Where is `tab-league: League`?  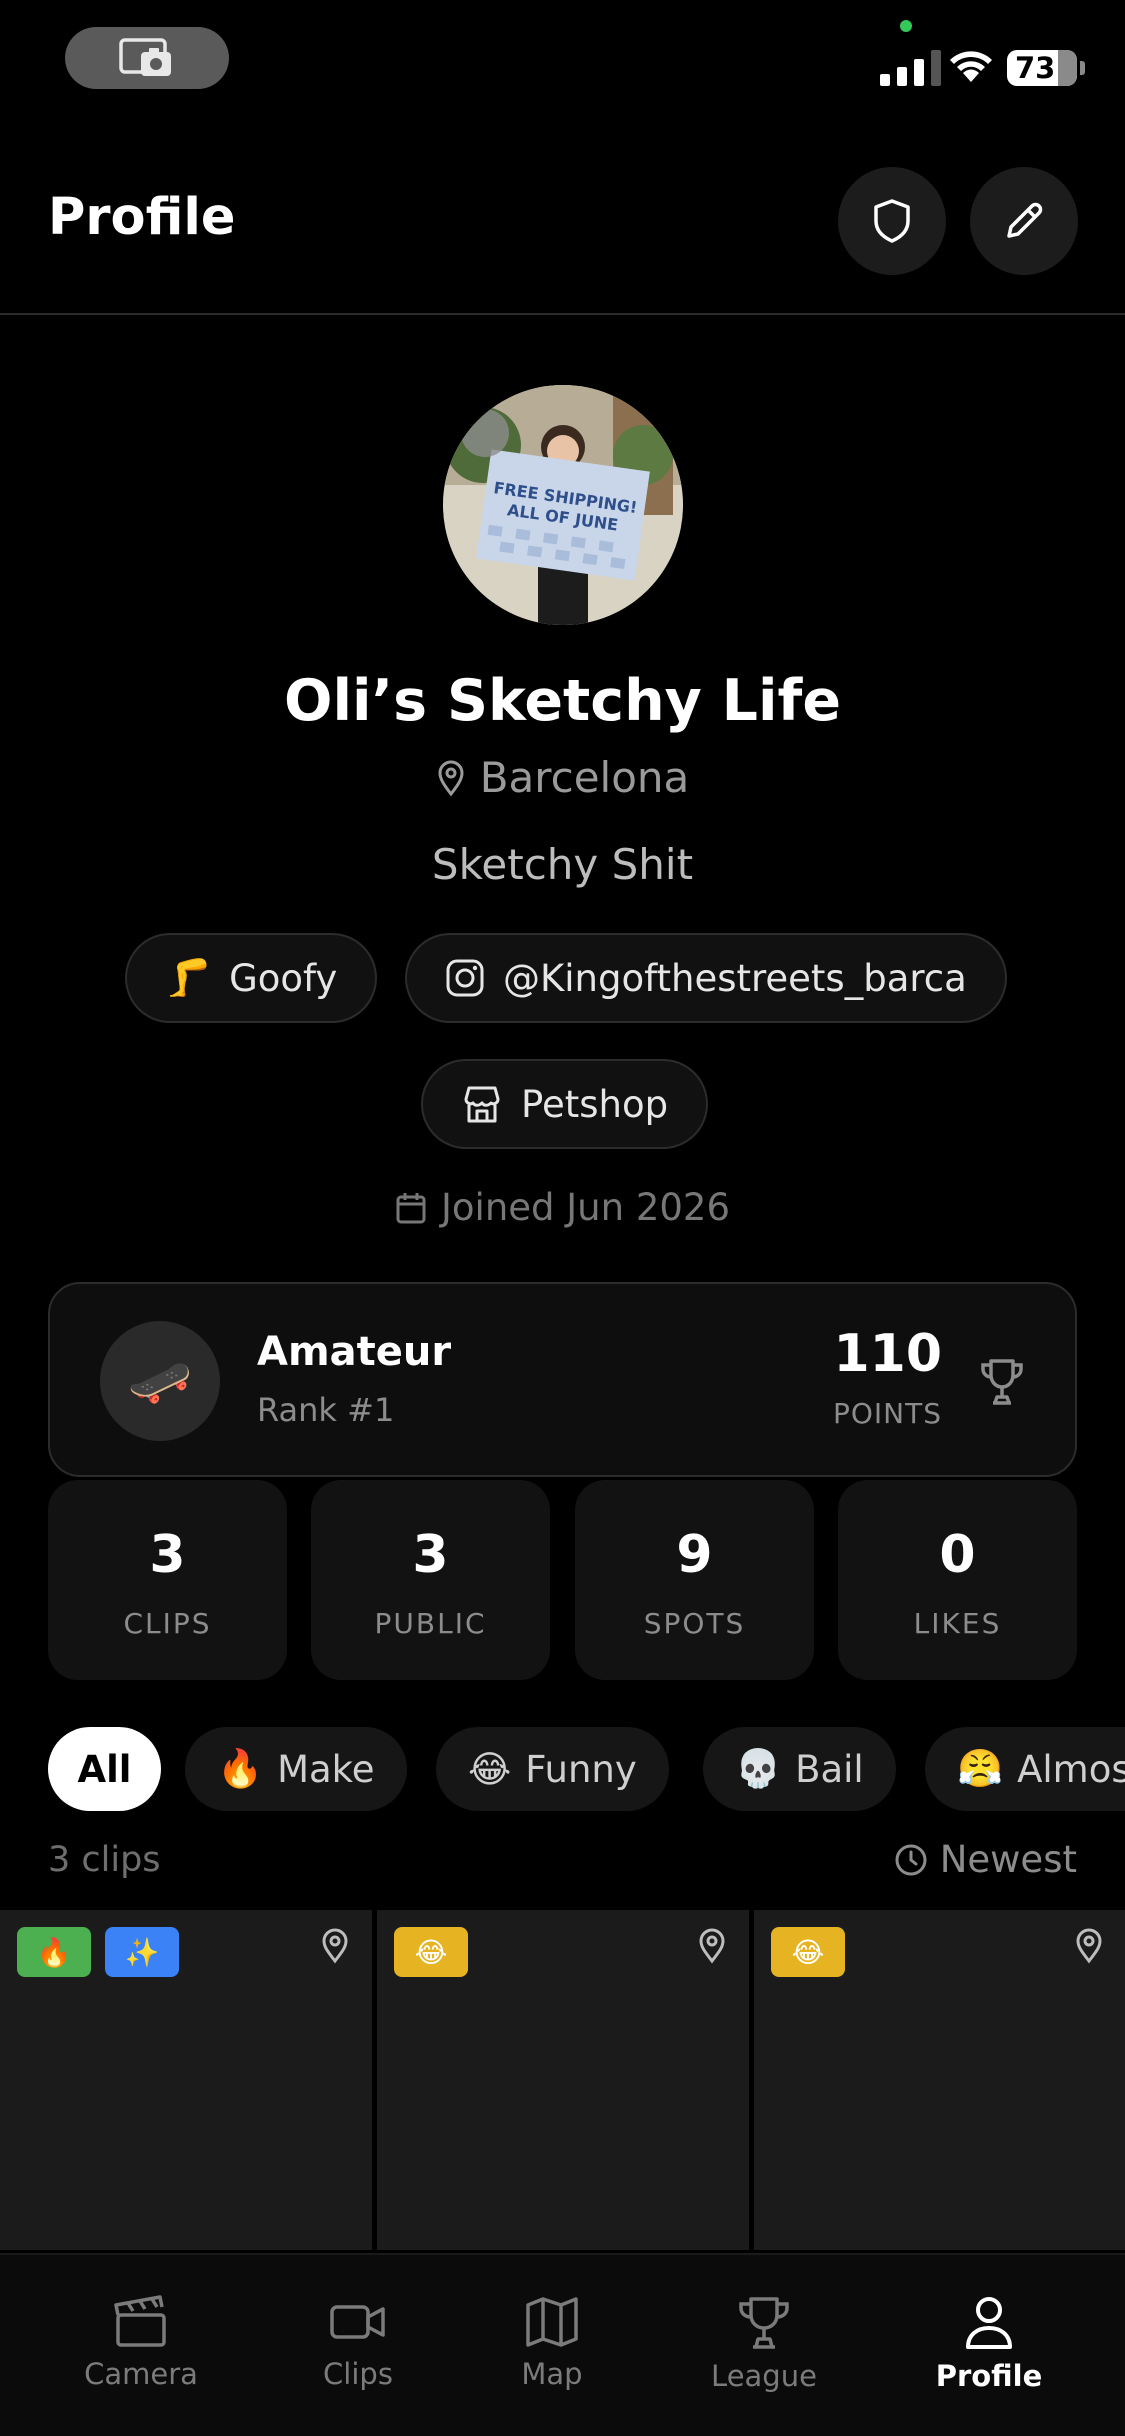
tab-league: League is located at coordinates (764, 2344).